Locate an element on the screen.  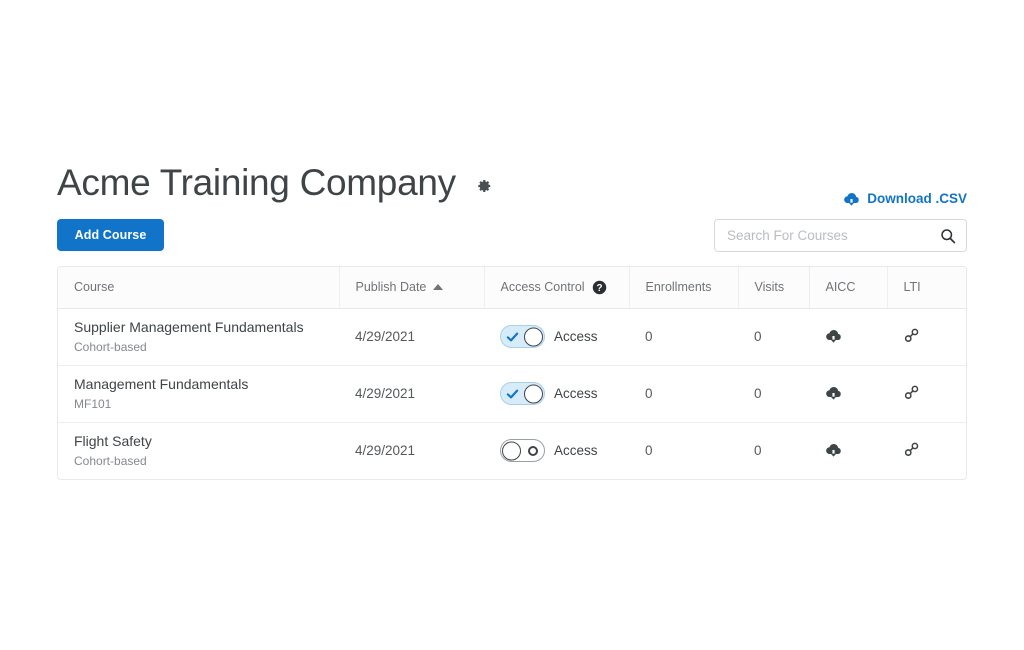
add-course-button: Add Course is located at coordinates (110, 235).